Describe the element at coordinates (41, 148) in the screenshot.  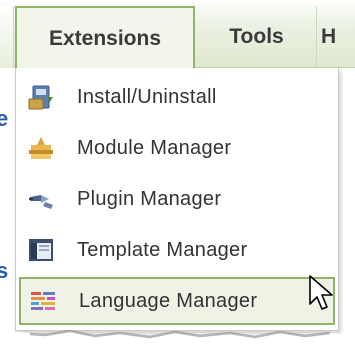
I see `module-icon` at that location.